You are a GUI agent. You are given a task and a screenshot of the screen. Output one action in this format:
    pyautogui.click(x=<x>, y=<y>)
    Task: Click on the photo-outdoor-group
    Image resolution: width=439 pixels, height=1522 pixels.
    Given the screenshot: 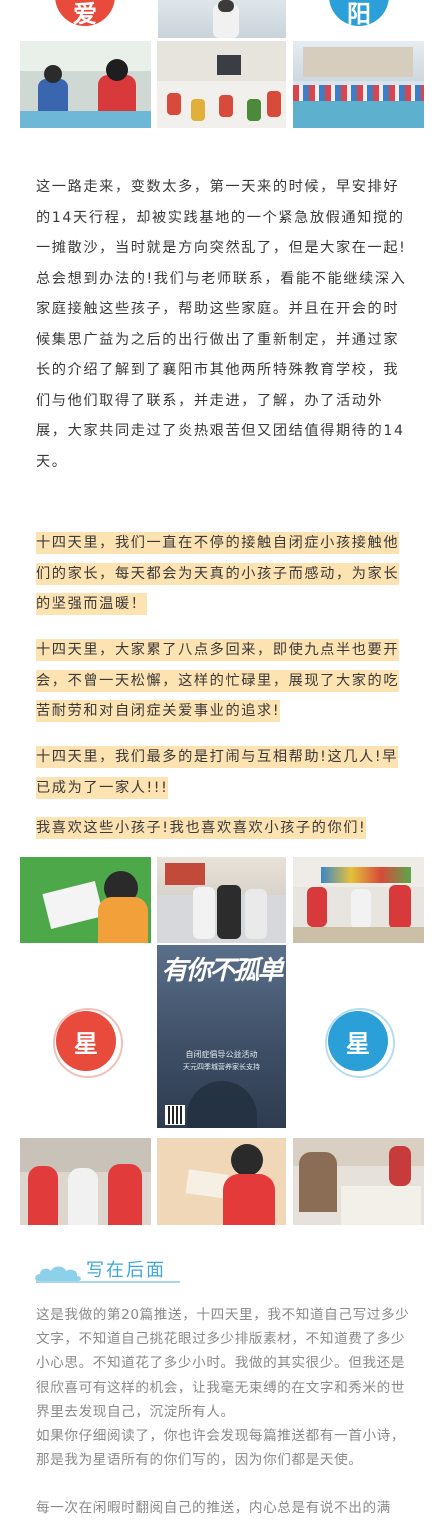 What is the action you would take?
    pyautogui.click(x=358, y=84)
    